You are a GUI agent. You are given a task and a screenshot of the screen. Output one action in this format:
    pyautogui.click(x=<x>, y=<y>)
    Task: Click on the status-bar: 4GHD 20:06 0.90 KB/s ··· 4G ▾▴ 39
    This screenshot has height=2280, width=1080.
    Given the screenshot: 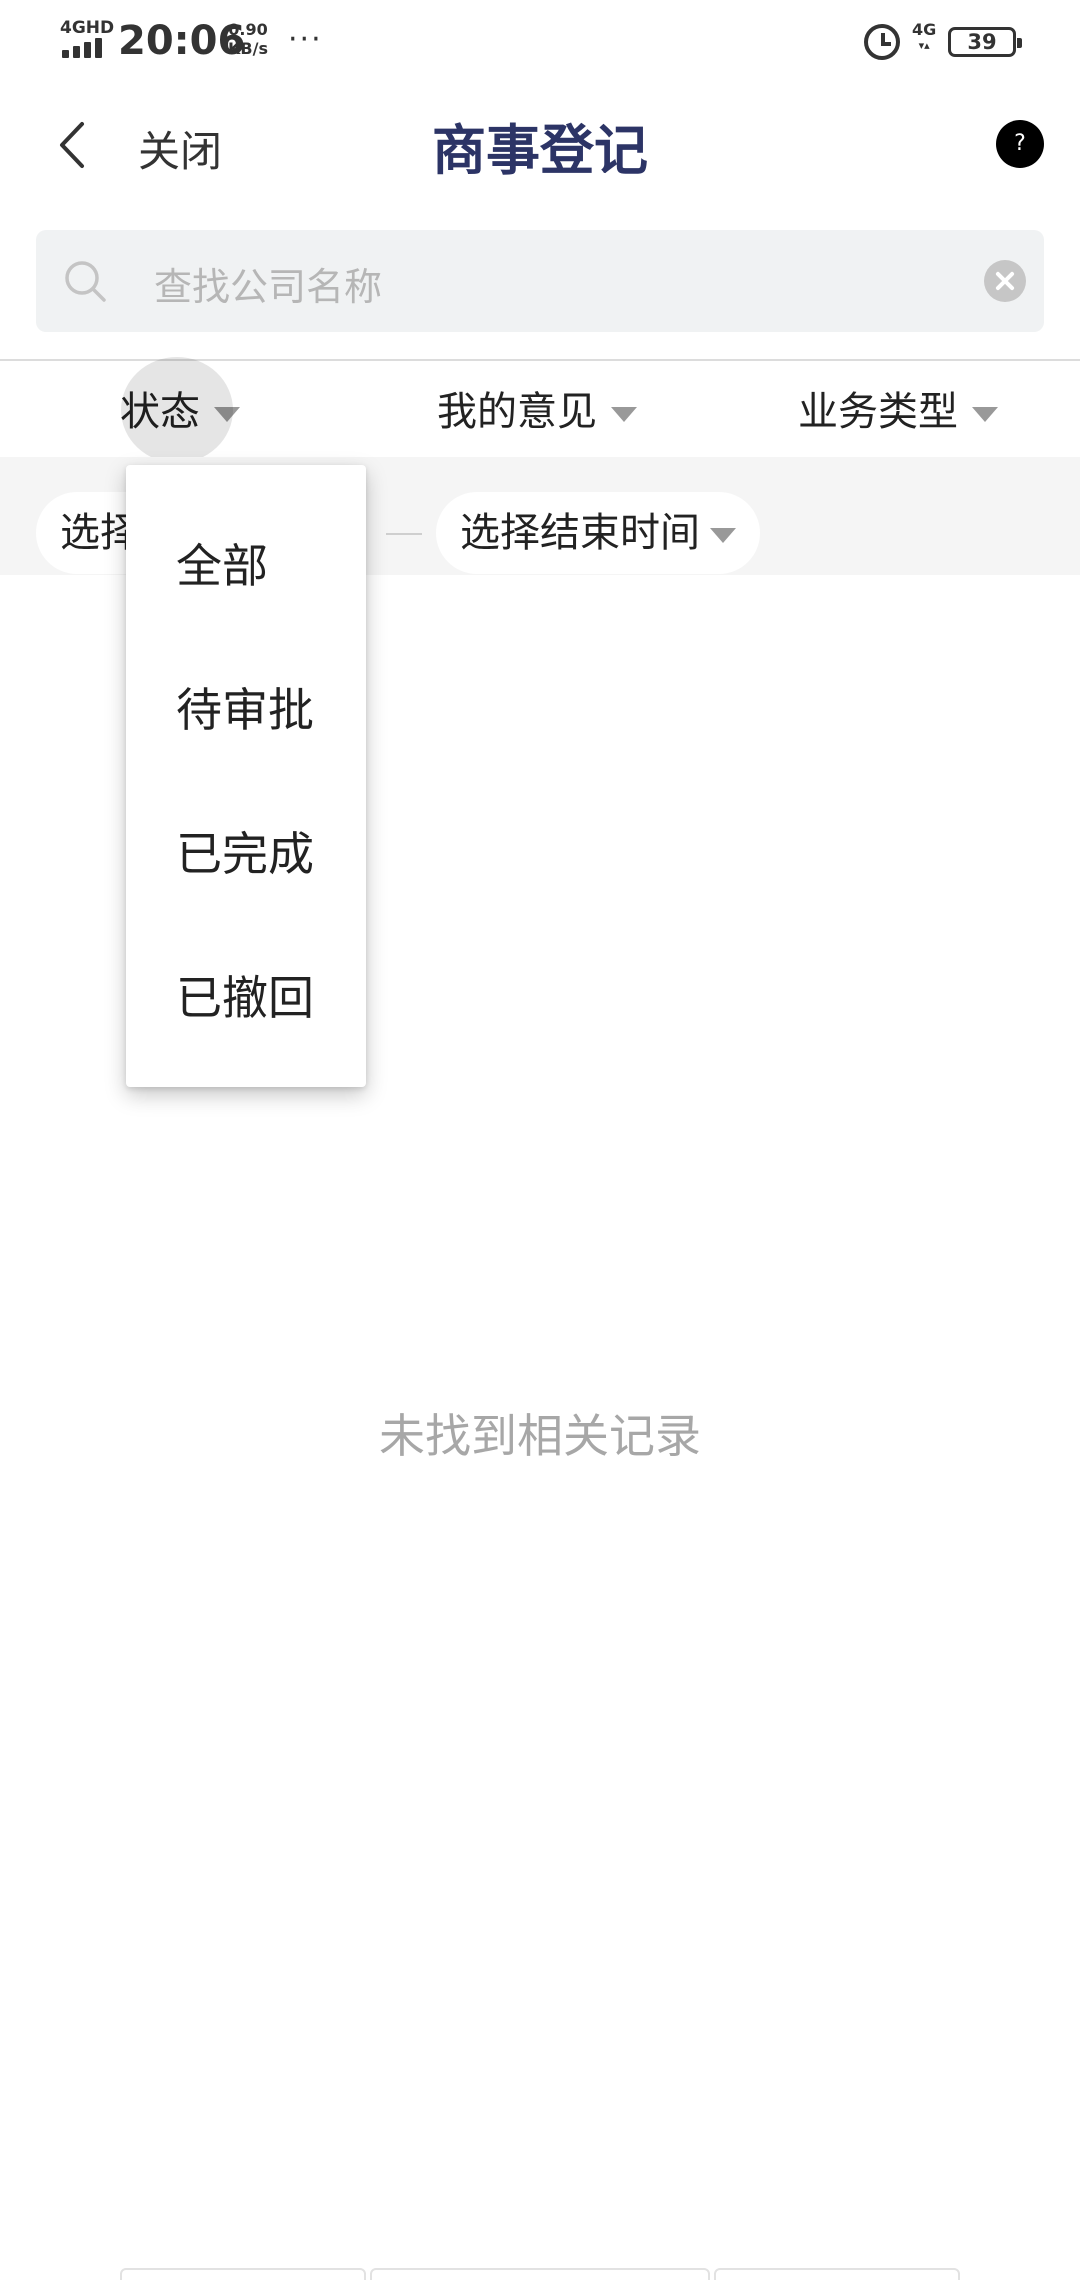 What is the action you would take?
    pyautogui.click(x=540, y=40)
    